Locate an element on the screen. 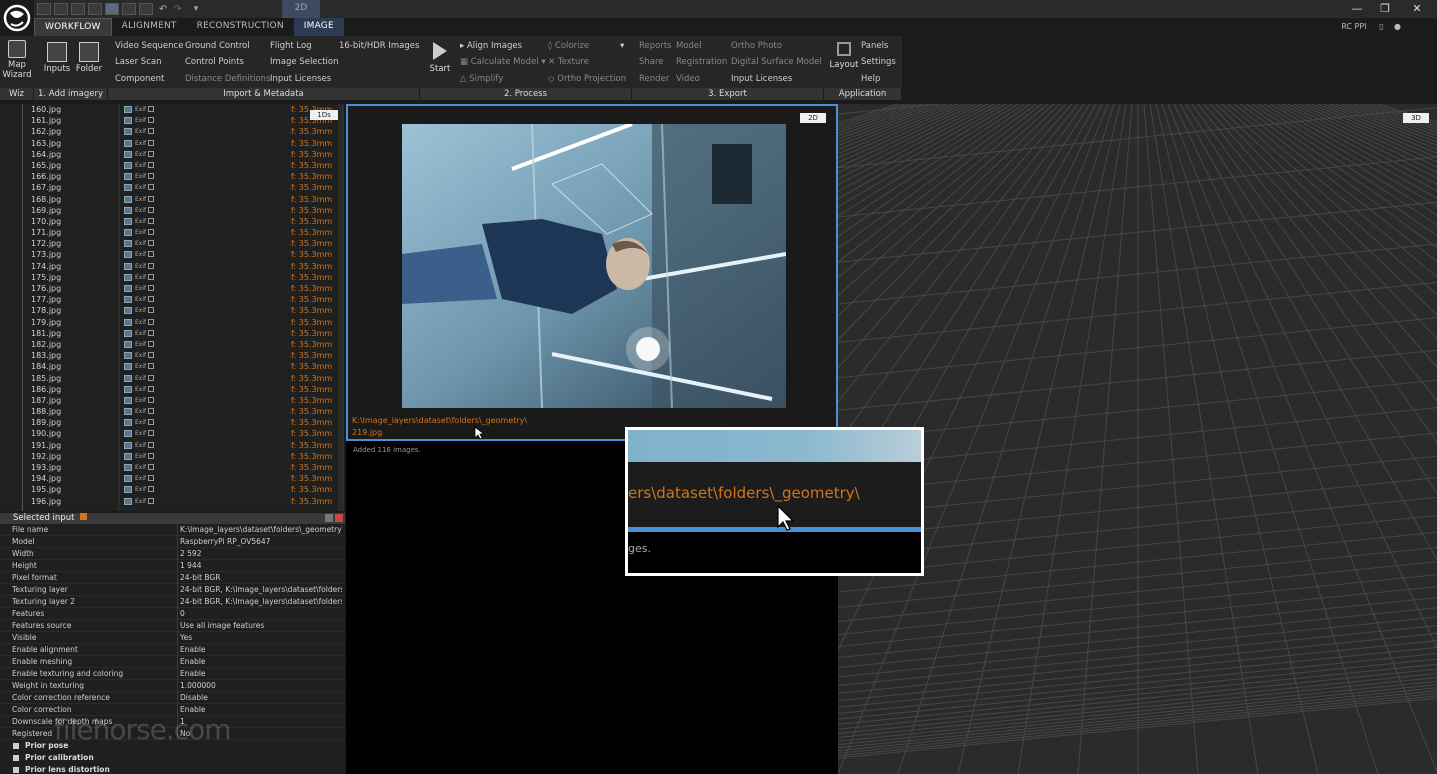 The image size is (1437, 774). tab-workflow: WORKFLOW is located at coordinates (73, 27).